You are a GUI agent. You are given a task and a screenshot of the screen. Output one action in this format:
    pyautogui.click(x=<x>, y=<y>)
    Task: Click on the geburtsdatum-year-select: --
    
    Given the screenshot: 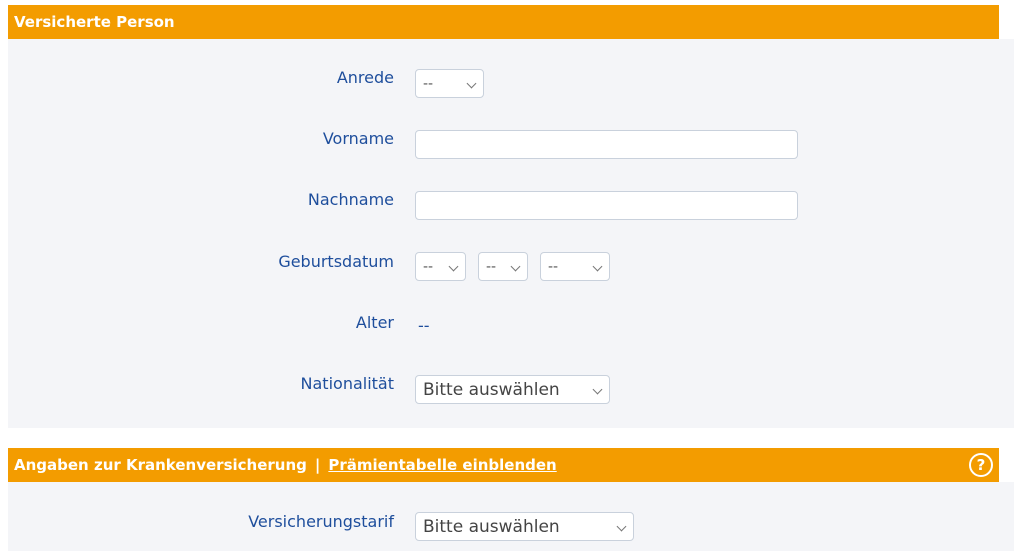 What is the action you would take?
    pyautogui.click(x=575, y=266)
    